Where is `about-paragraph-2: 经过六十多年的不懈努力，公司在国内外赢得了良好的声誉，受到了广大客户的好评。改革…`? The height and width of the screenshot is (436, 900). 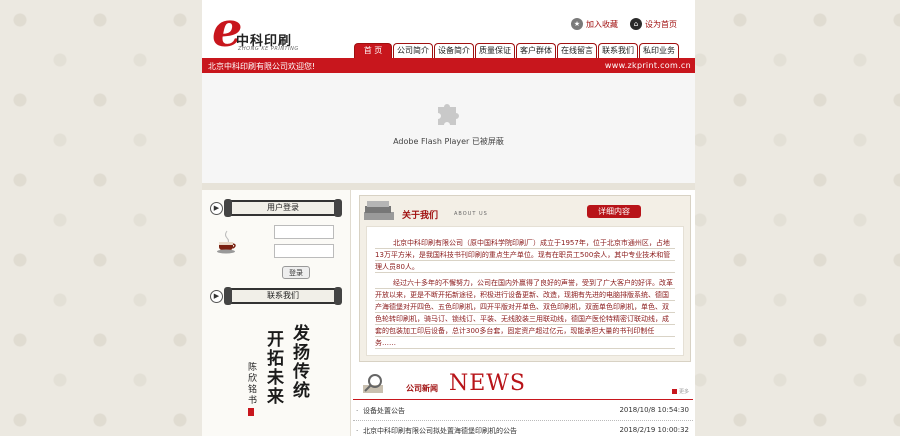
about-paragraph-2: 经过六十多年的不懈努力，公司在国内外赢得了良好的声誉，受到了广大客户的好评。改革… is located at coordinates (525, 313).